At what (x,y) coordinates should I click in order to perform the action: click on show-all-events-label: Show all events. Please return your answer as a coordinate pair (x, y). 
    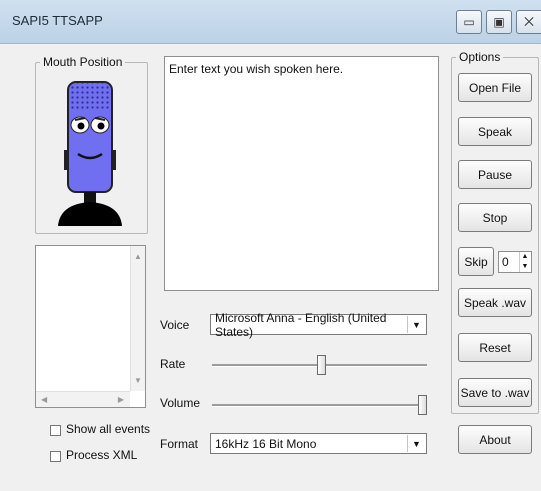
    Looking at the image, I should click on (108, 429).